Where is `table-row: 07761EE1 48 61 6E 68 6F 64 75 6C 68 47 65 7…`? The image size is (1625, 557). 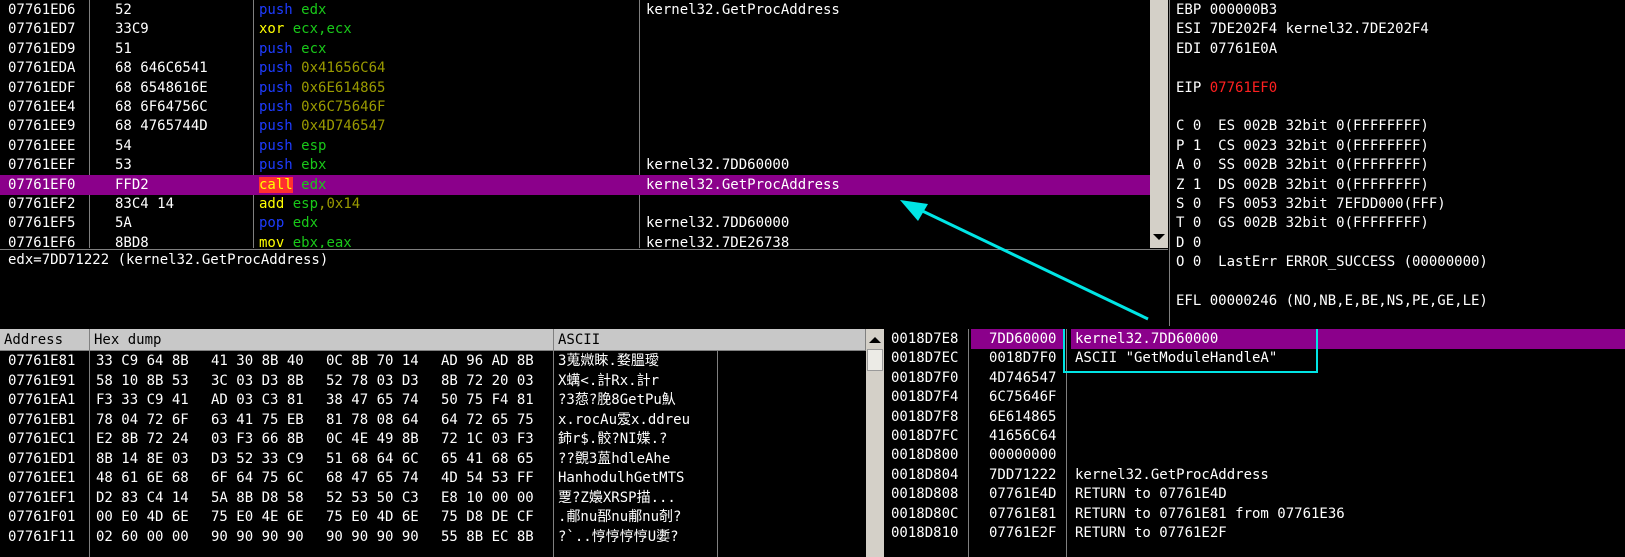 table-row: 07761EE1 48 61 6E 68 6F 64 75 6C 68 47 65 7… is located at coordinates (433, 478).